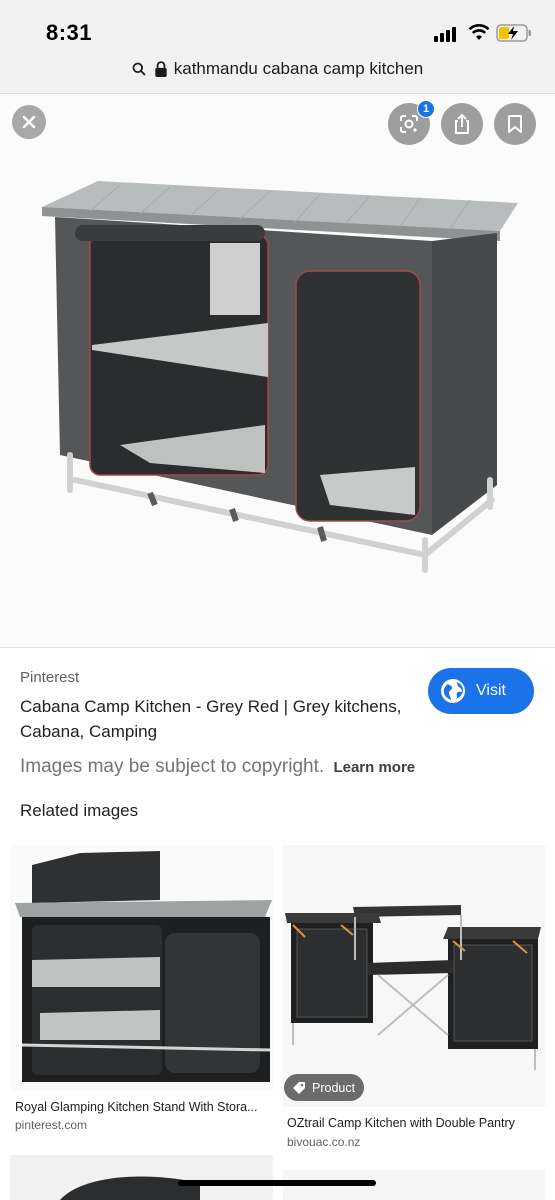 Image resolution: width=555 pixels, height=1200 pixels. Describe the element at coordinates (453, 691) in the screenshot. I see `globe-icon` at that location.